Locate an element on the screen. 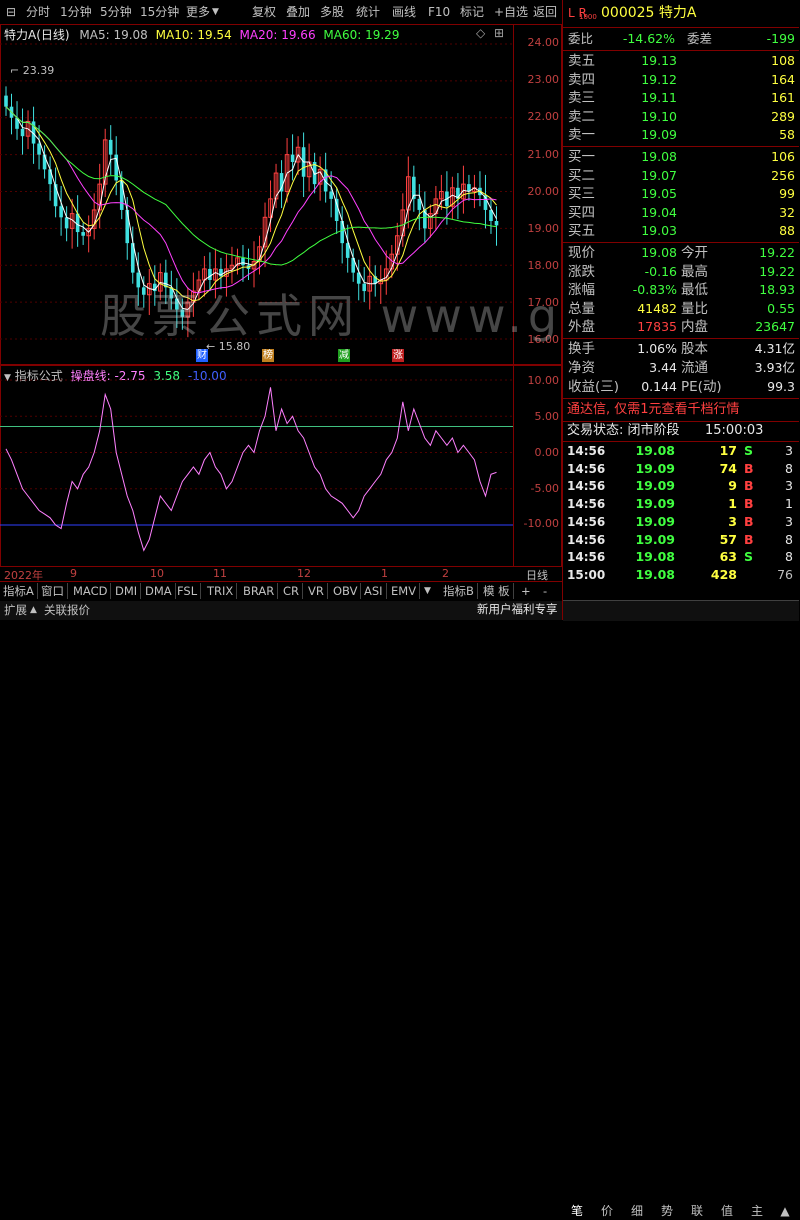 Image resolution: width=800 pixels, height=1220 pixels. ind-y-tick: 0.00 is located at coordinates (547, 452).